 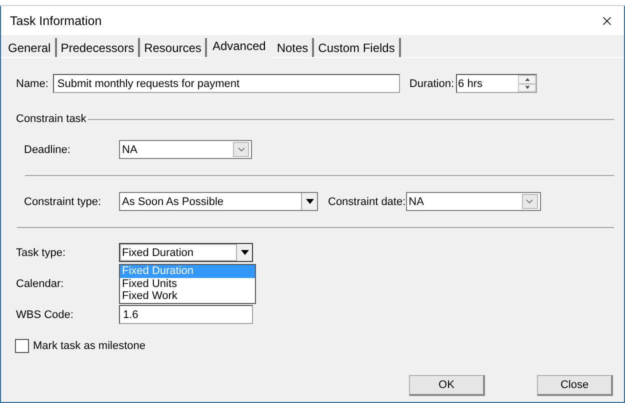 I want to click on wbs-code-field: 1.6, so click(x=186, y=314).